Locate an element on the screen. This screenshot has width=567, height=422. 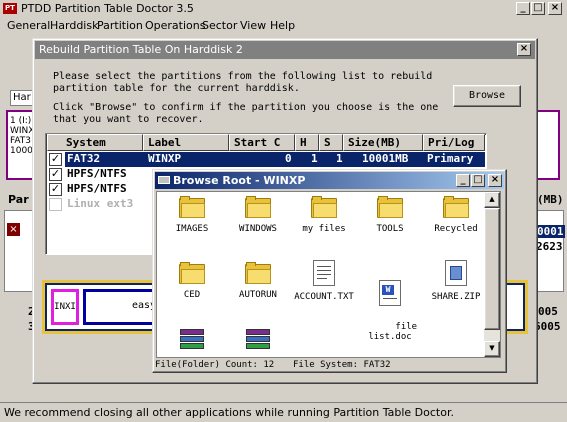
background-par-label: Par is located at coordinates (18, 199).